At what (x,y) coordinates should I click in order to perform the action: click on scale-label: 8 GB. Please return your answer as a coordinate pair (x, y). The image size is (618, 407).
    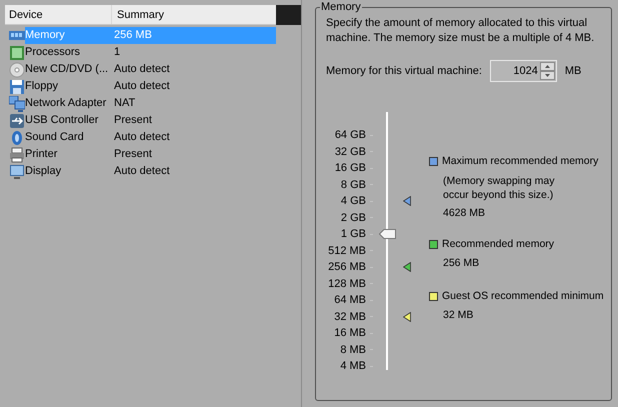
    Looking at the image, I should click on (353, 184).